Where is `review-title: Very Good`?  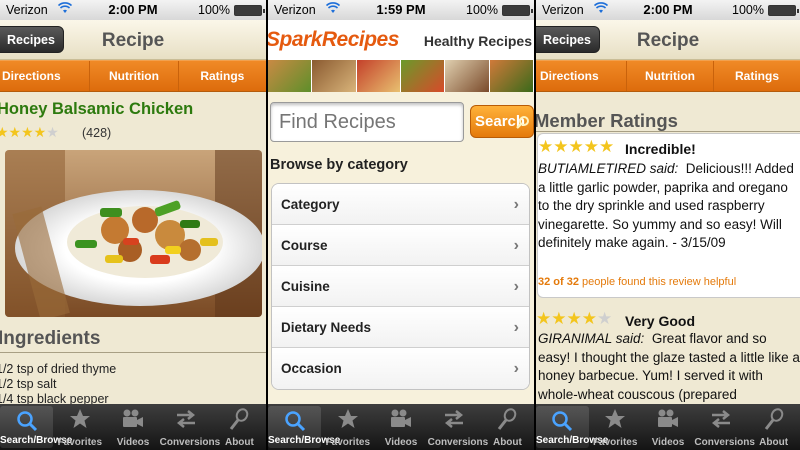 review-title: Very Good is located at coordinates (660, 321).